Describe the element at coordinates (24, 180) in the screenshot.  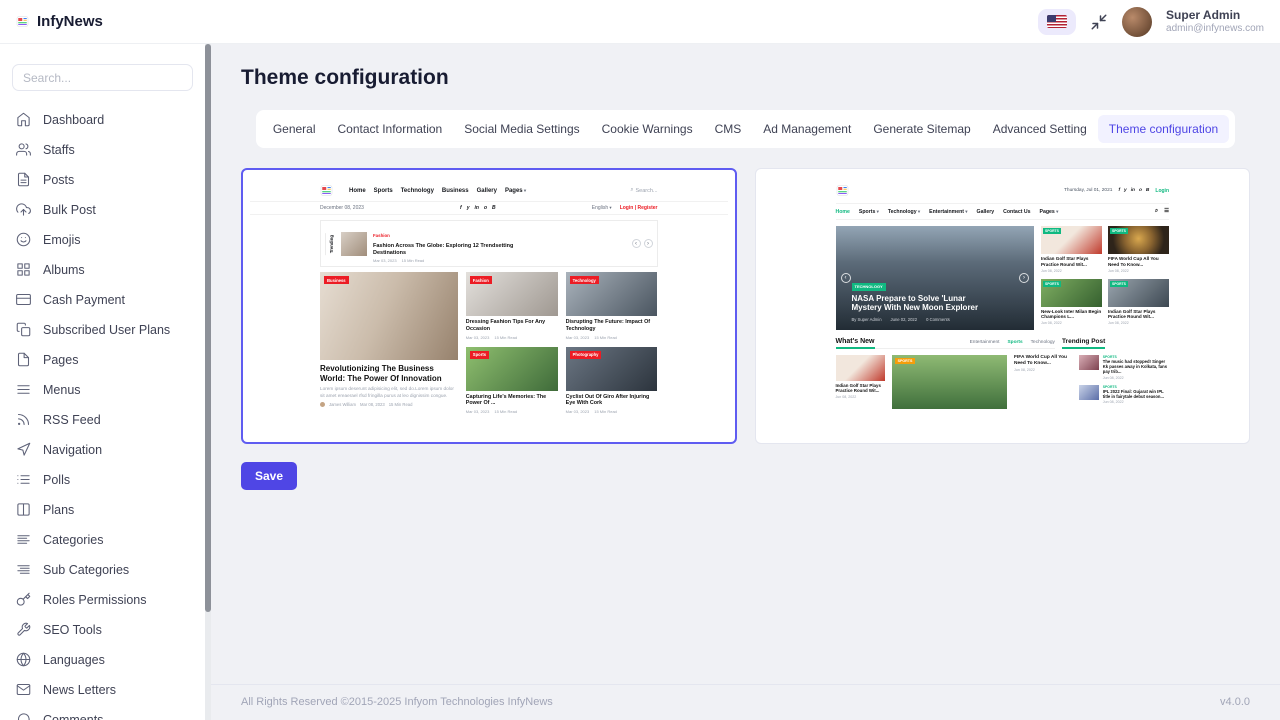
I see `file-text-icon` at that location.